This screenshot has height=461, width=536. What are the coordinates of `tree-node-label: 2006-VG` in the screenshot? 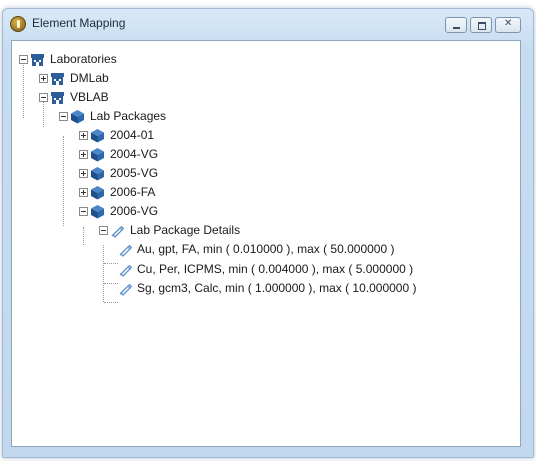 It's located at (134, 211).